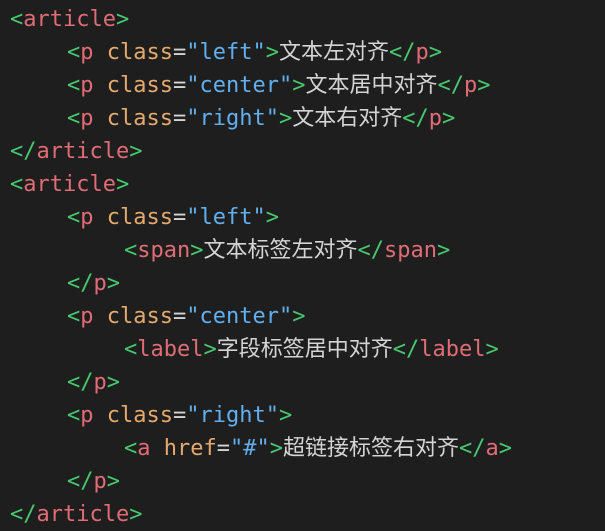 Image resolution: width=605 pixels, height=531 pixels. I want to click on text-content: 文本居中对齐, so click(371, 85).